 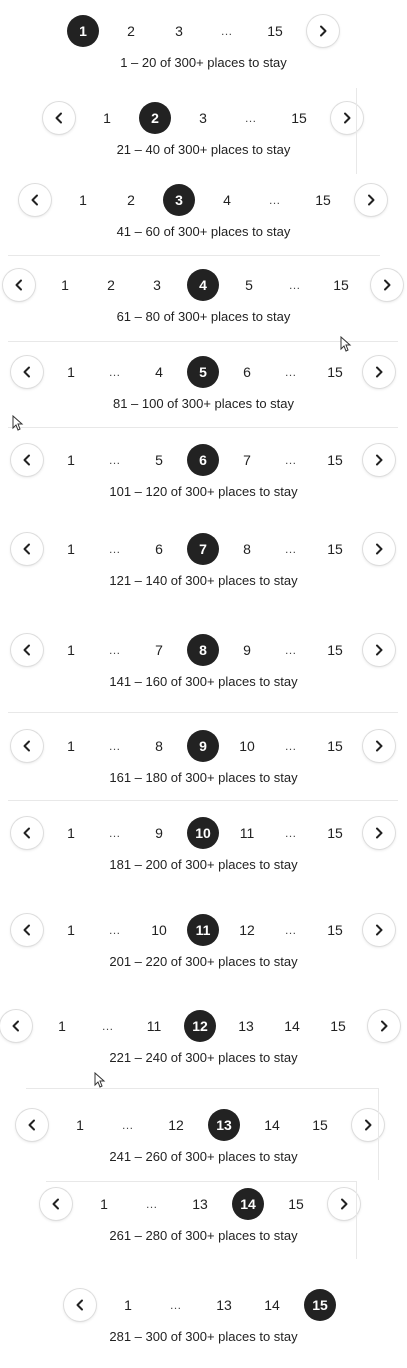 What do you see at coordinates (203, 800) in the screenshot?
I see `section-divider` at bounding box center [203, 800].